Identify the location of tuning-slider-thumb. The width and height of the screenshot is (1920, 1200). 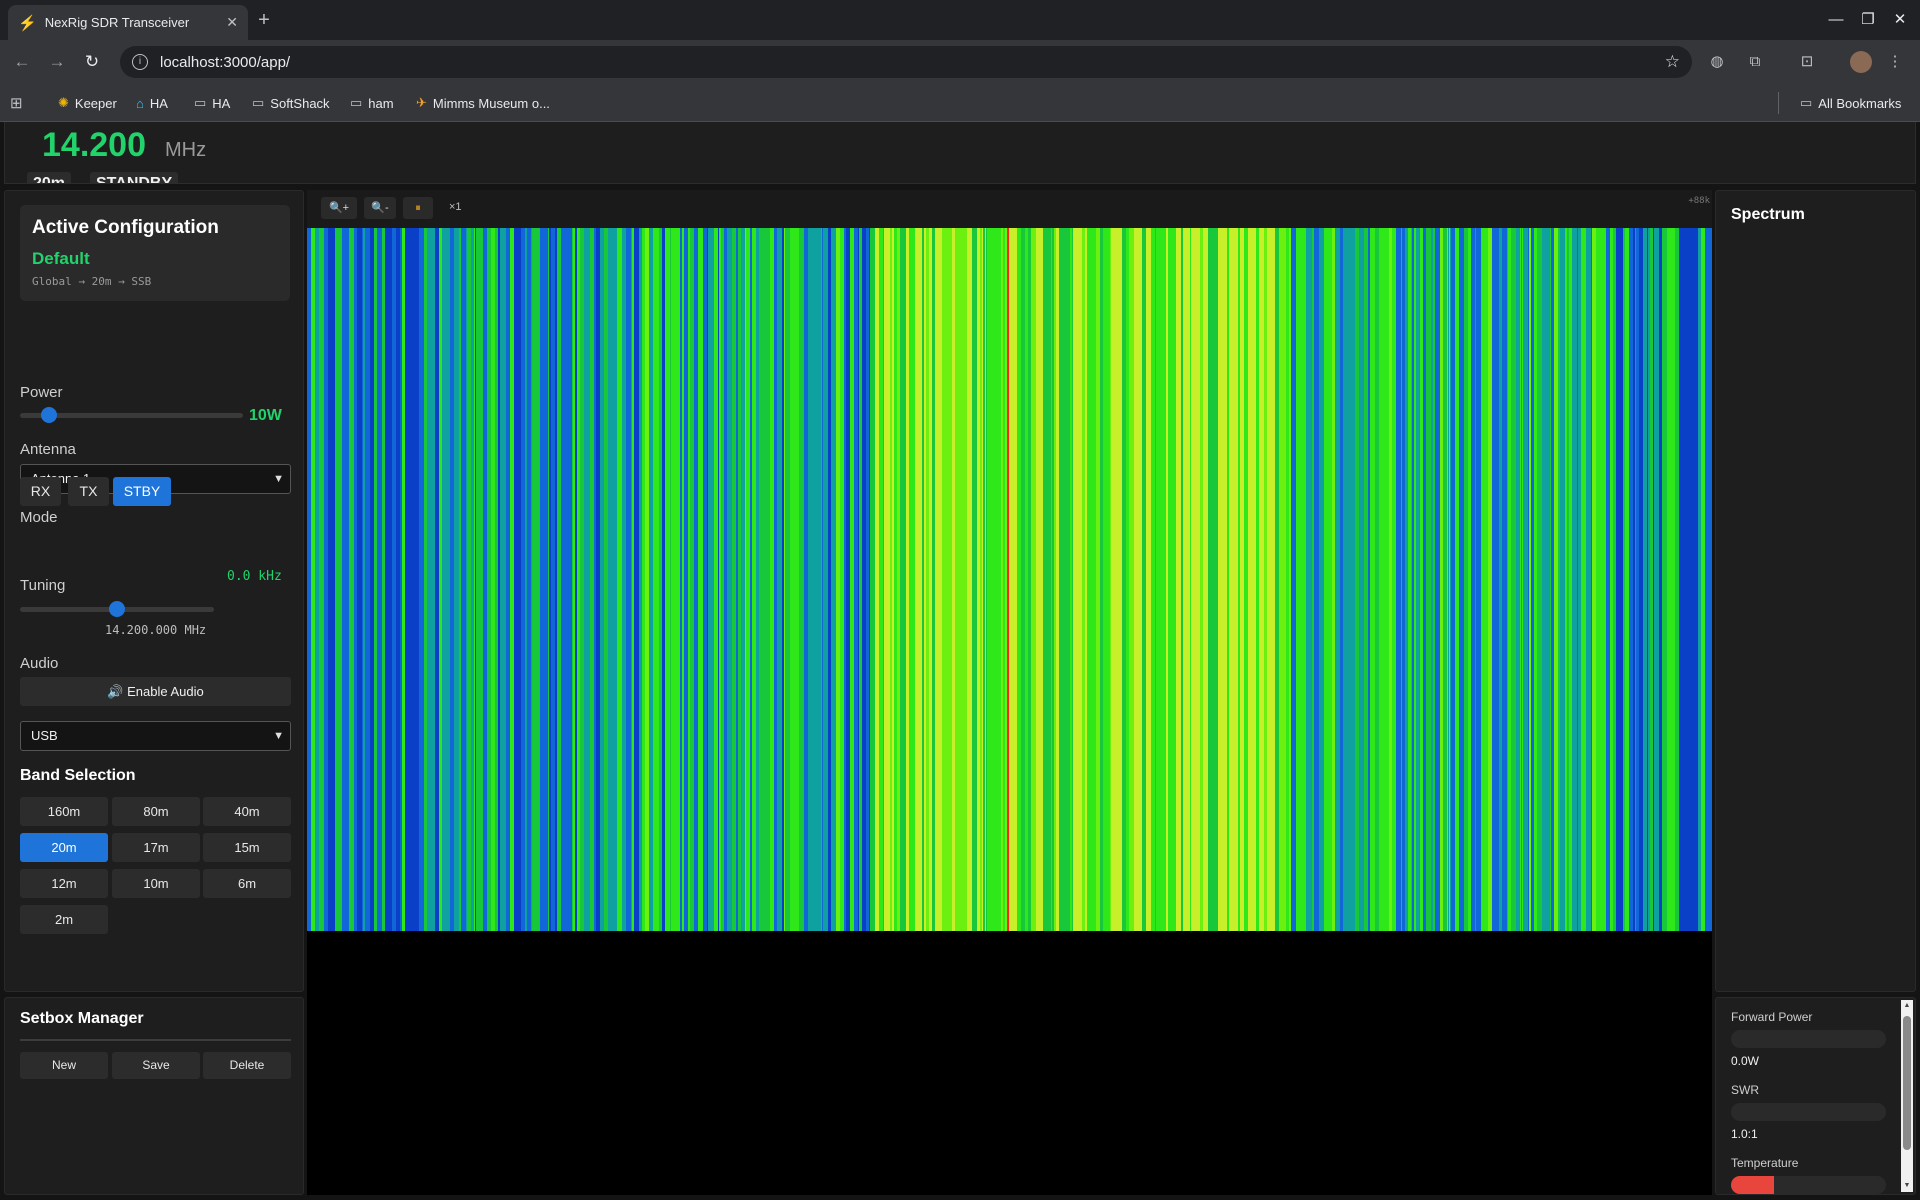
(117, 609).